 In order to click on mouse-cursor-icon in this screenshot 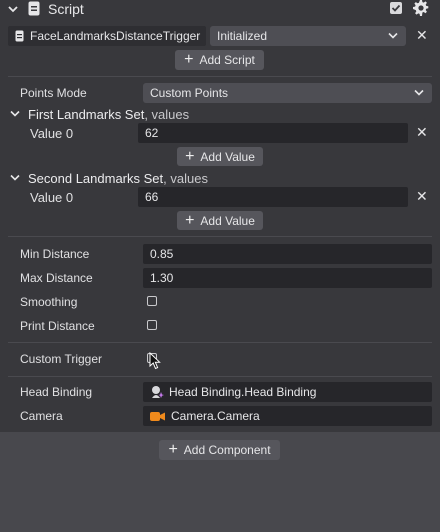, I will do `click(155, 361)`.